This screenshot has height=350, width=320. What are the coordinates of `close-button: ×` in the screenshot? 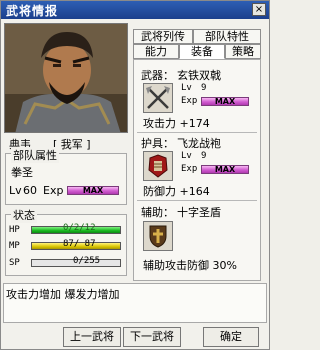 It's located at (259, 9).